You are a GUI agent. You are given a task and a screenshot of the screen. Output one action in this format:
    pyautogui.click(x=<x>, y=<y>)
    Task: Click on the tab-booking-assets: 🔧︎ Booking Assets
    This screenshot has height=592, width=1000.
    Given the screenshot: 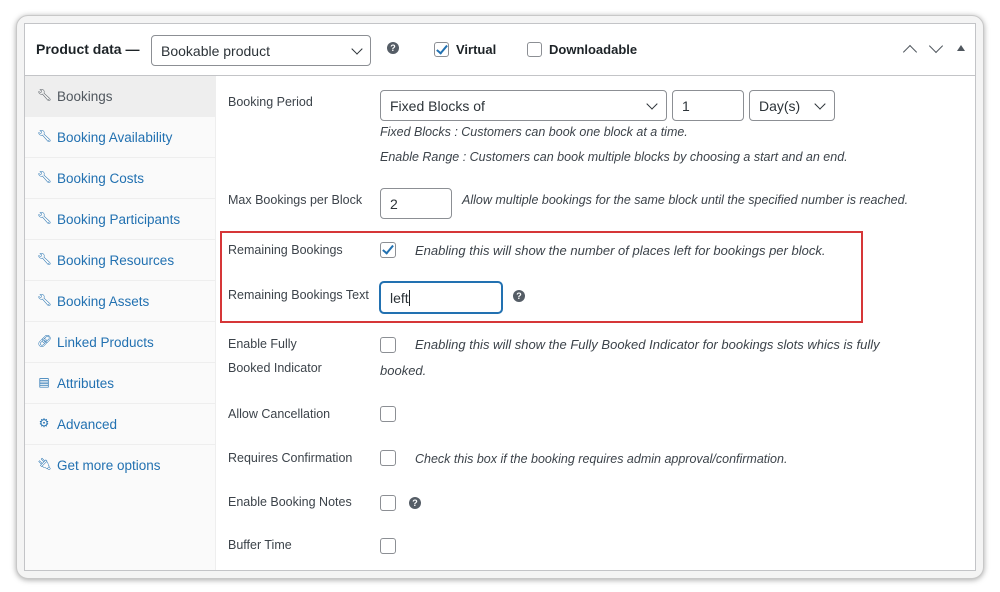 What is the action you would take?
    pyautogui.click(x=120, y=301)
    